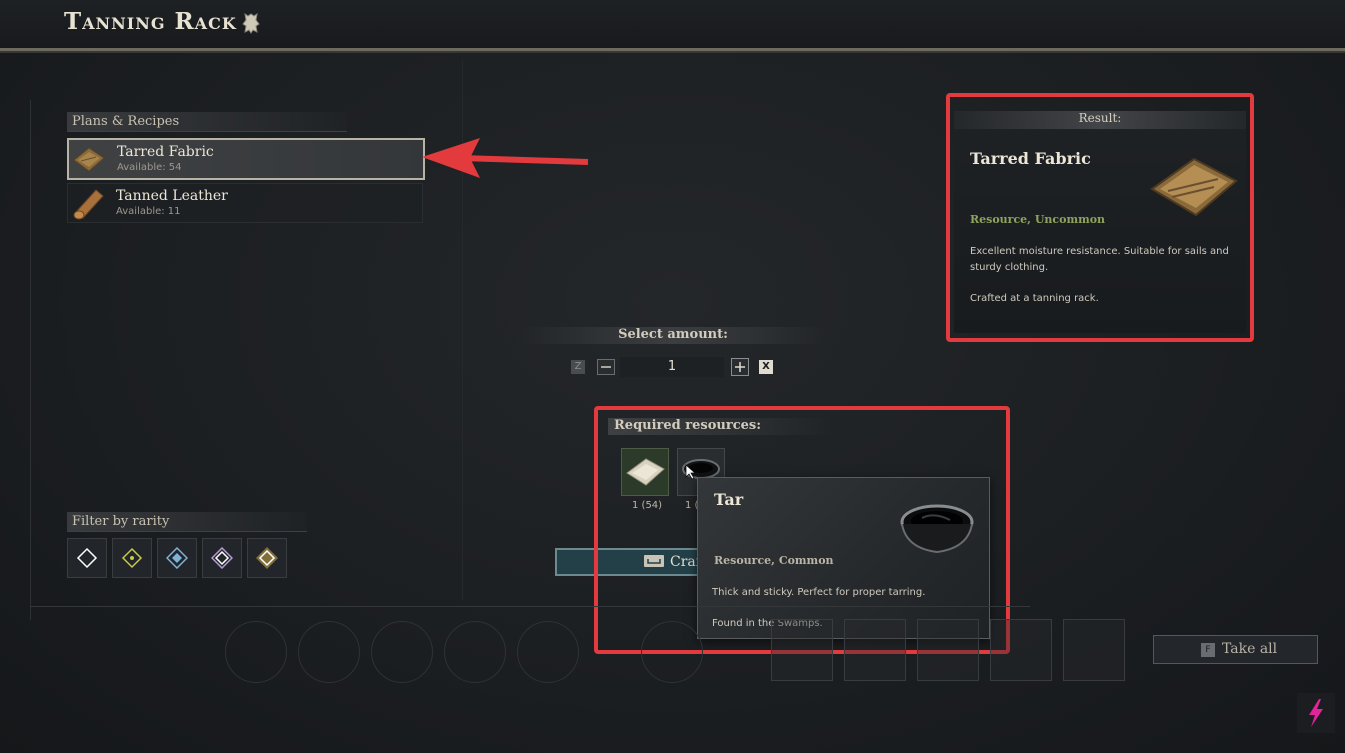 This screenshot has height=753, width=1345. What do you see at coordinates (1250, 649) in the screenshot?
I see `take-all-label: Take all` at bounding box center [1250, 649].